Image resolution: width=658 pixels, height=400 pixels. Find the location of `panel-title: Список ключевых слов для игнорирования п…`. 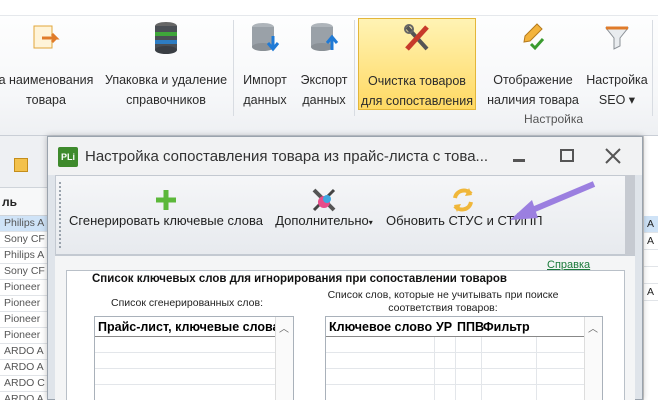

panel-title: Список ключевых слов для игнорирования п… is located at coordinates (299, 279).